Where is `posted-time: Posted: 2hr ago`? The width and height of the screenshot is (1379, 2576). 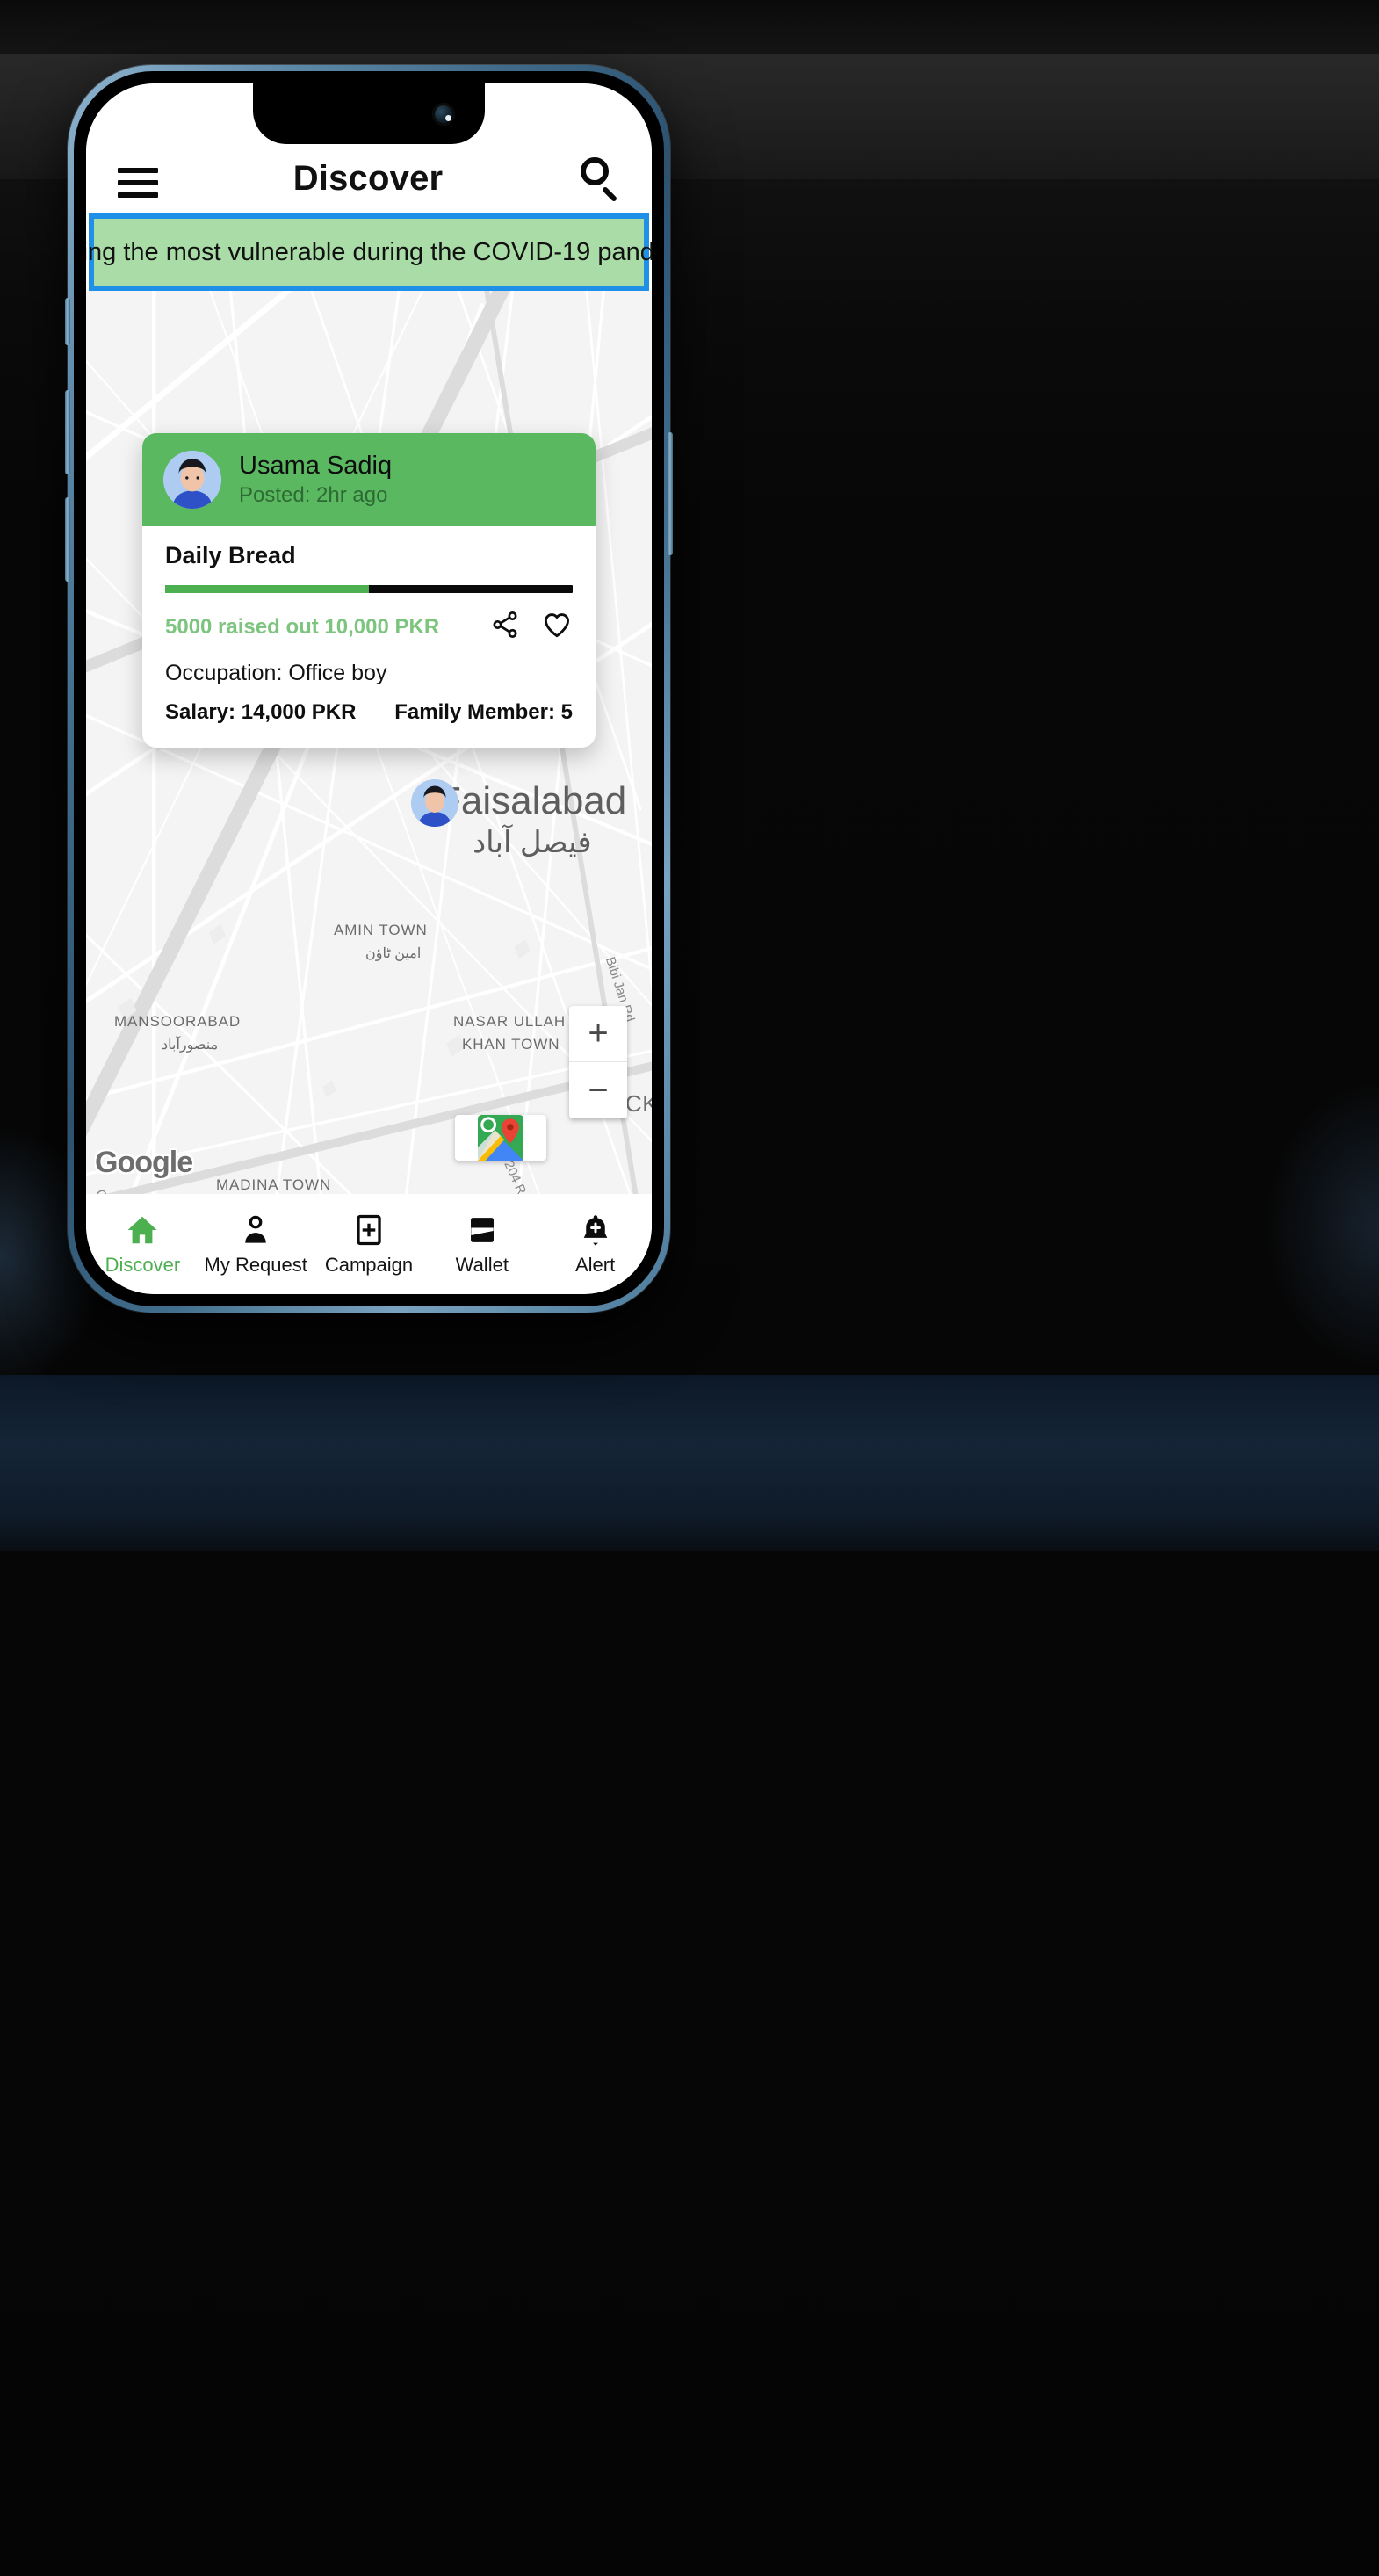
posted-time: Posted: 2hr ago is located at coordinates (313, 494).